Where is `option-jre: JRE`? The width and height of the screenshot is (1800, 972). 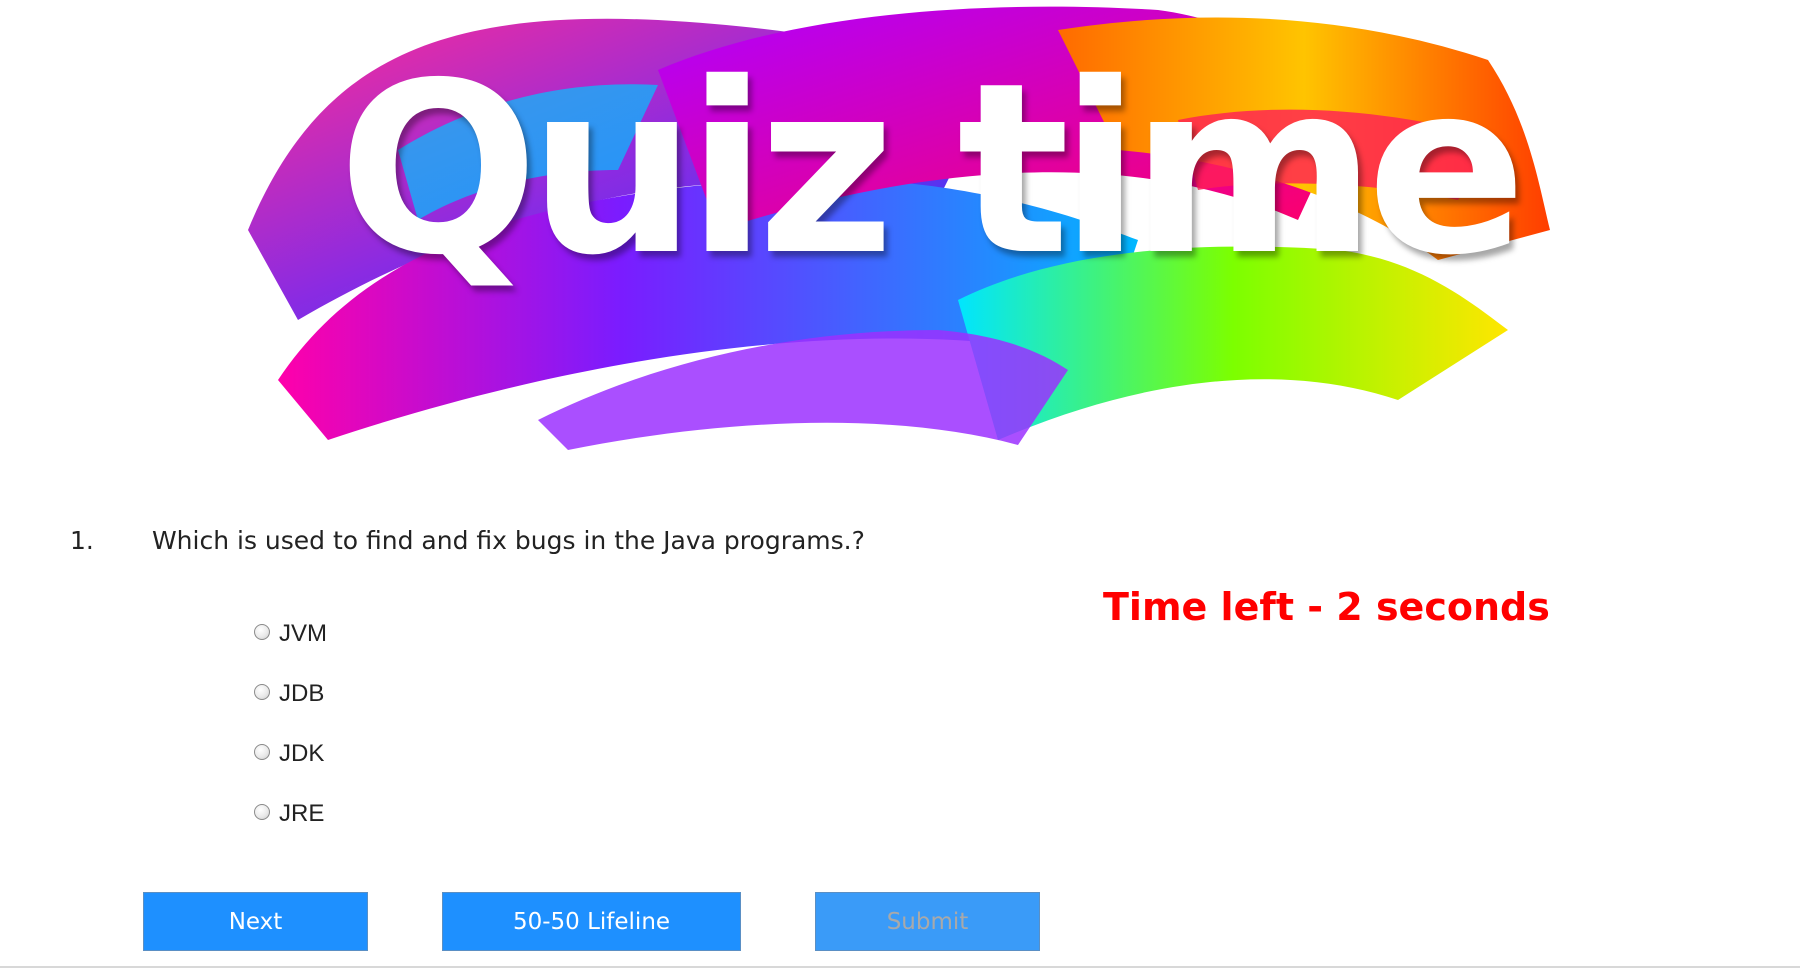 option-jre: JRE is located at coordinates (290, 814).